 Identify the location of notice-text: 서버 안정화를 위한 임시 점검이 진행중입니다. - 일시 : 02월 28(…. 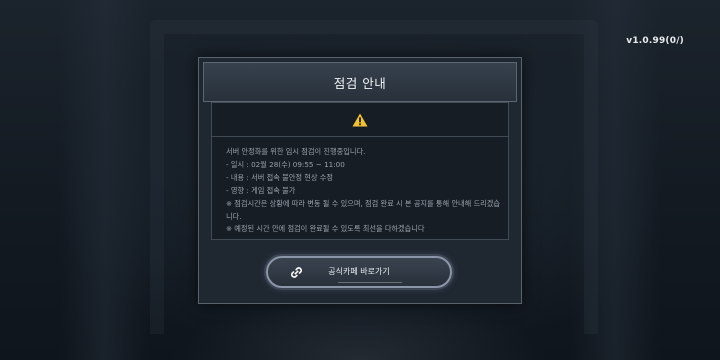
(364, 191).